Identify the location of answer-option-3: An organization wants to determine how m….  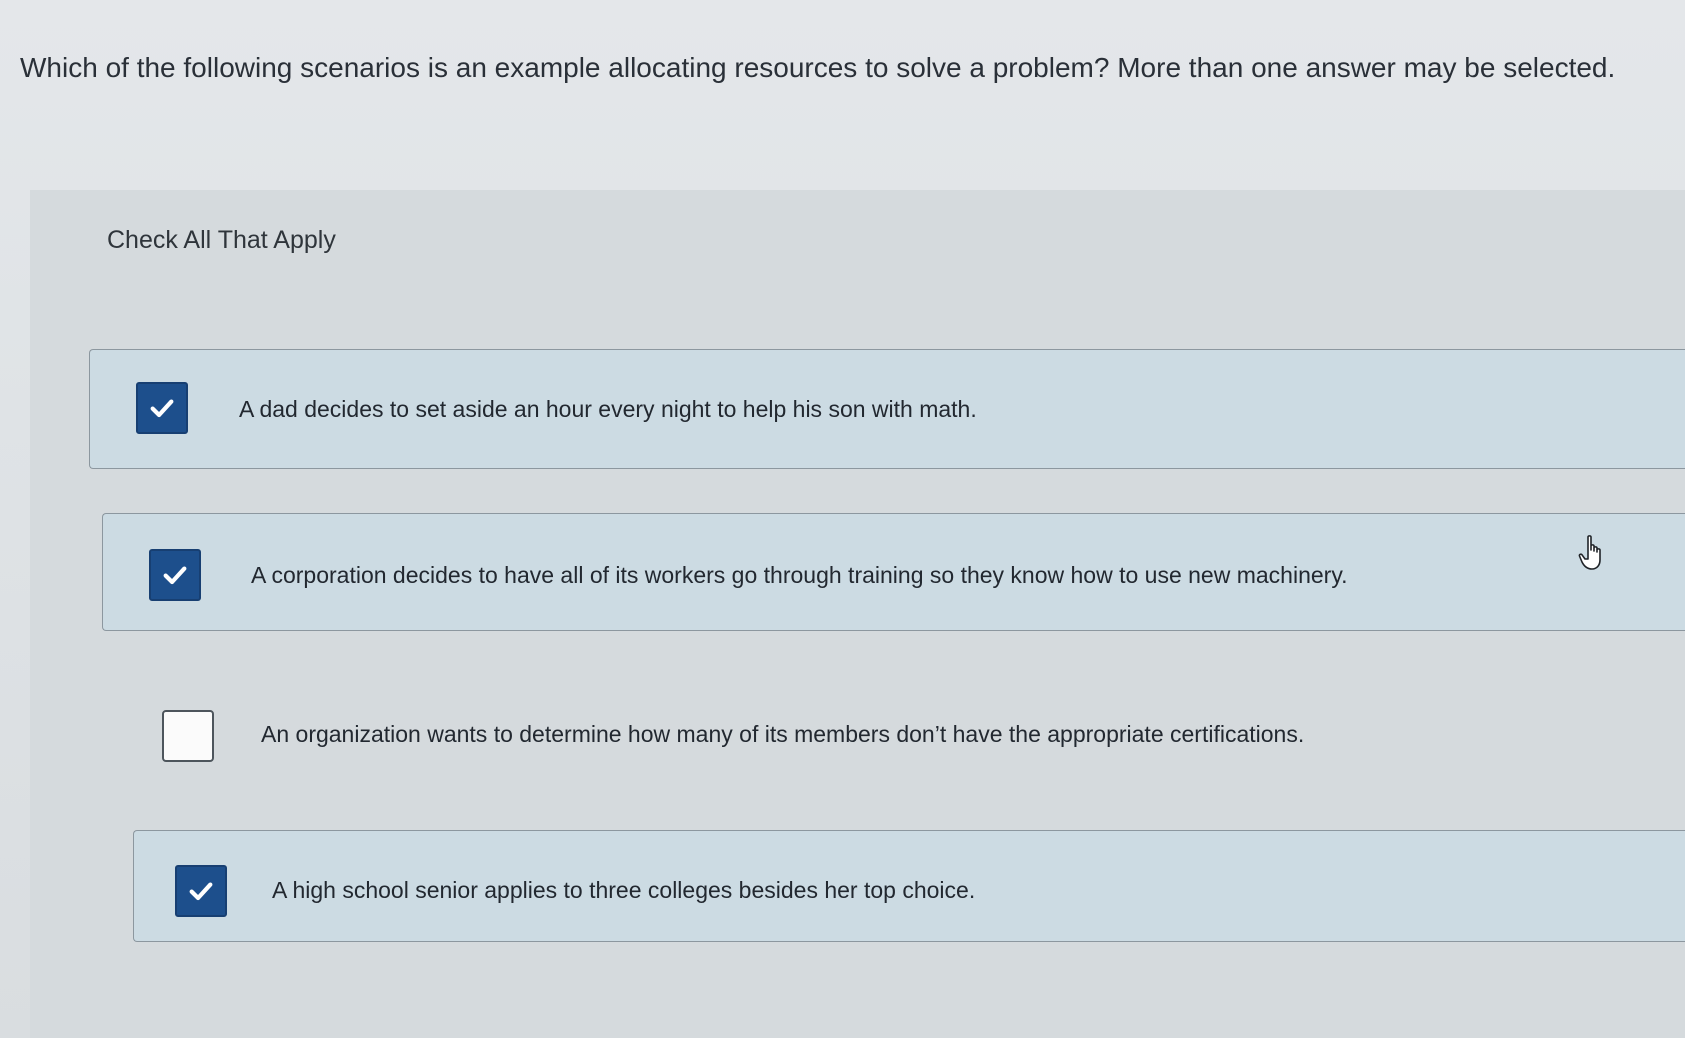
(900, 735).